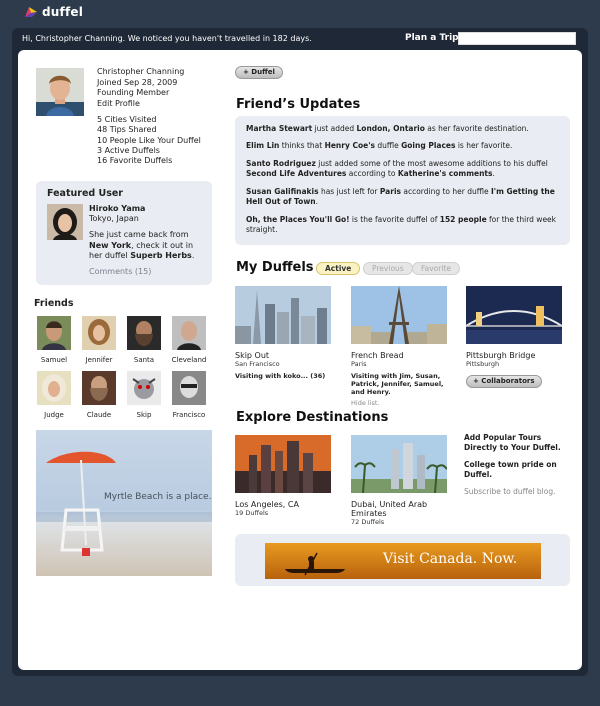 The height and width of the screenshot is (706, 600). Describe the element at coordinates (144, 415) in the screenshot. I see `friend-name: Skip` at that location.